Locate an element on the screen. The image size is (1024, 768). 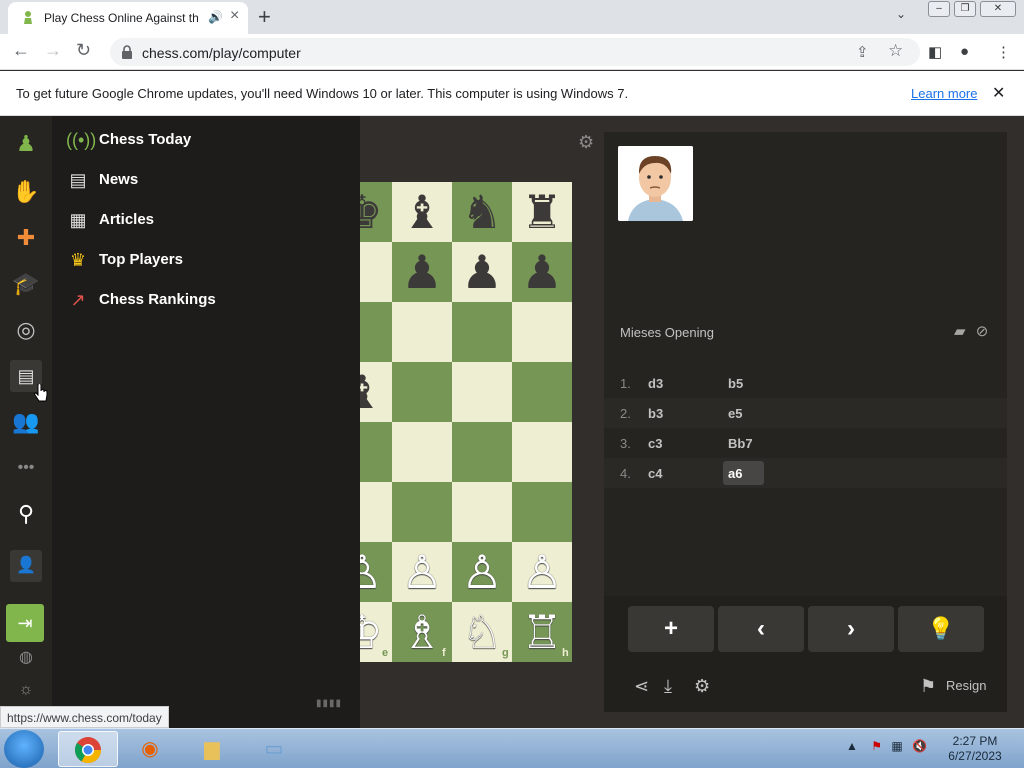
profile-avatar-icon: ● is located at coordinates (964, 51).